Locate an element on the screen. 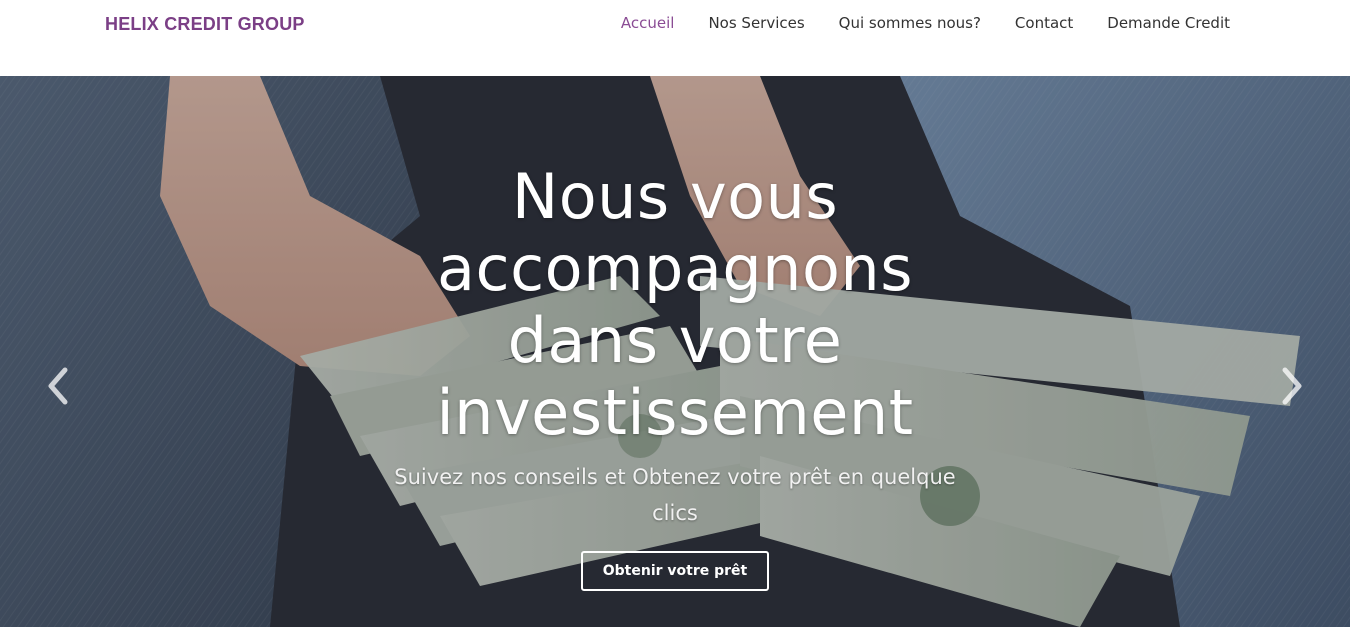 This screenshot has width=1350, height=627. carousel-next-button is located at coordinates (1292, 386).